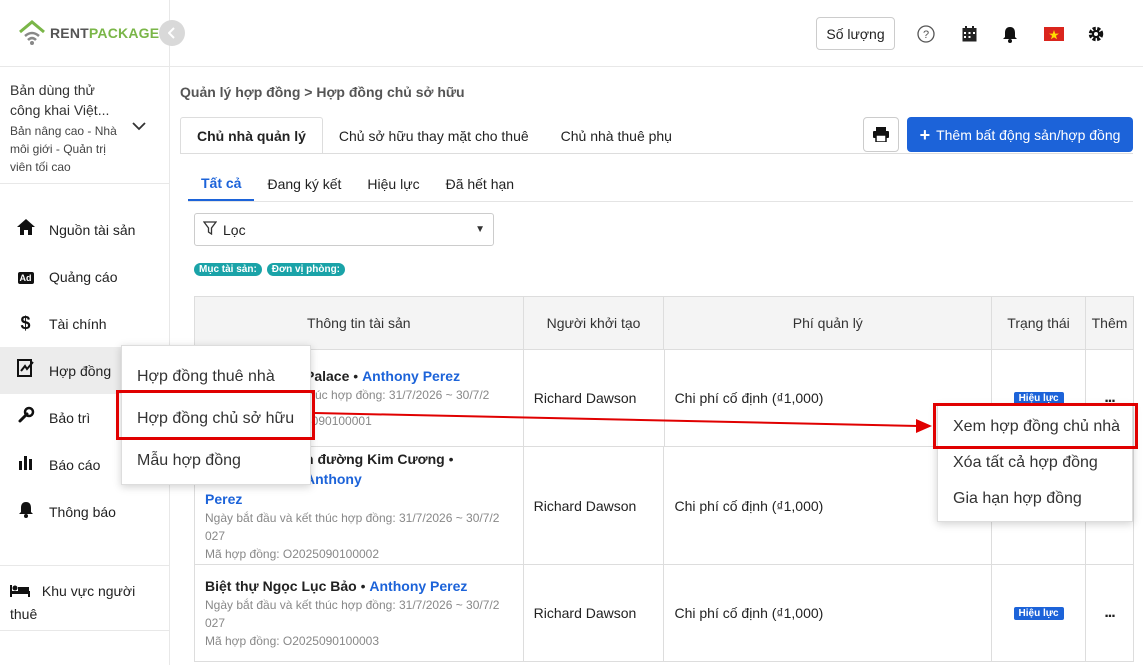 Image resolution: width=1143 pixels, height=665 pixels. I want to click on owner-link-wrap: Perez, so click(223, 499).